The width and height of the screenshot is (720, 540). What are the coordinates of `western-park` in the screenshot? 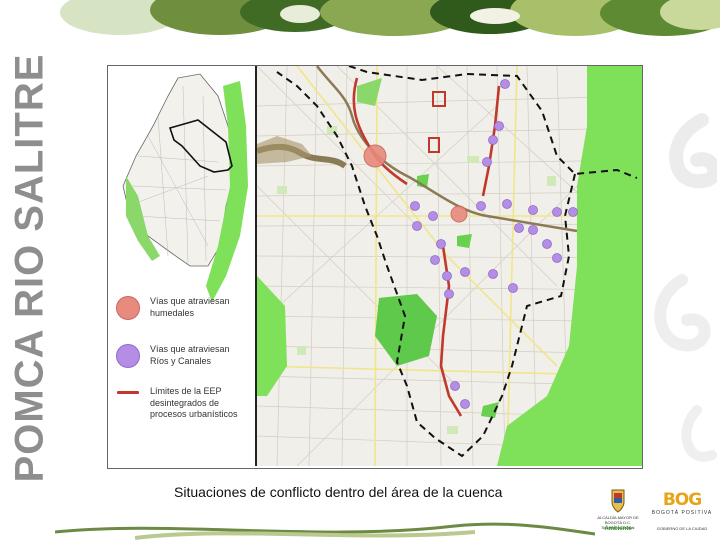 It's located at (272, 336).